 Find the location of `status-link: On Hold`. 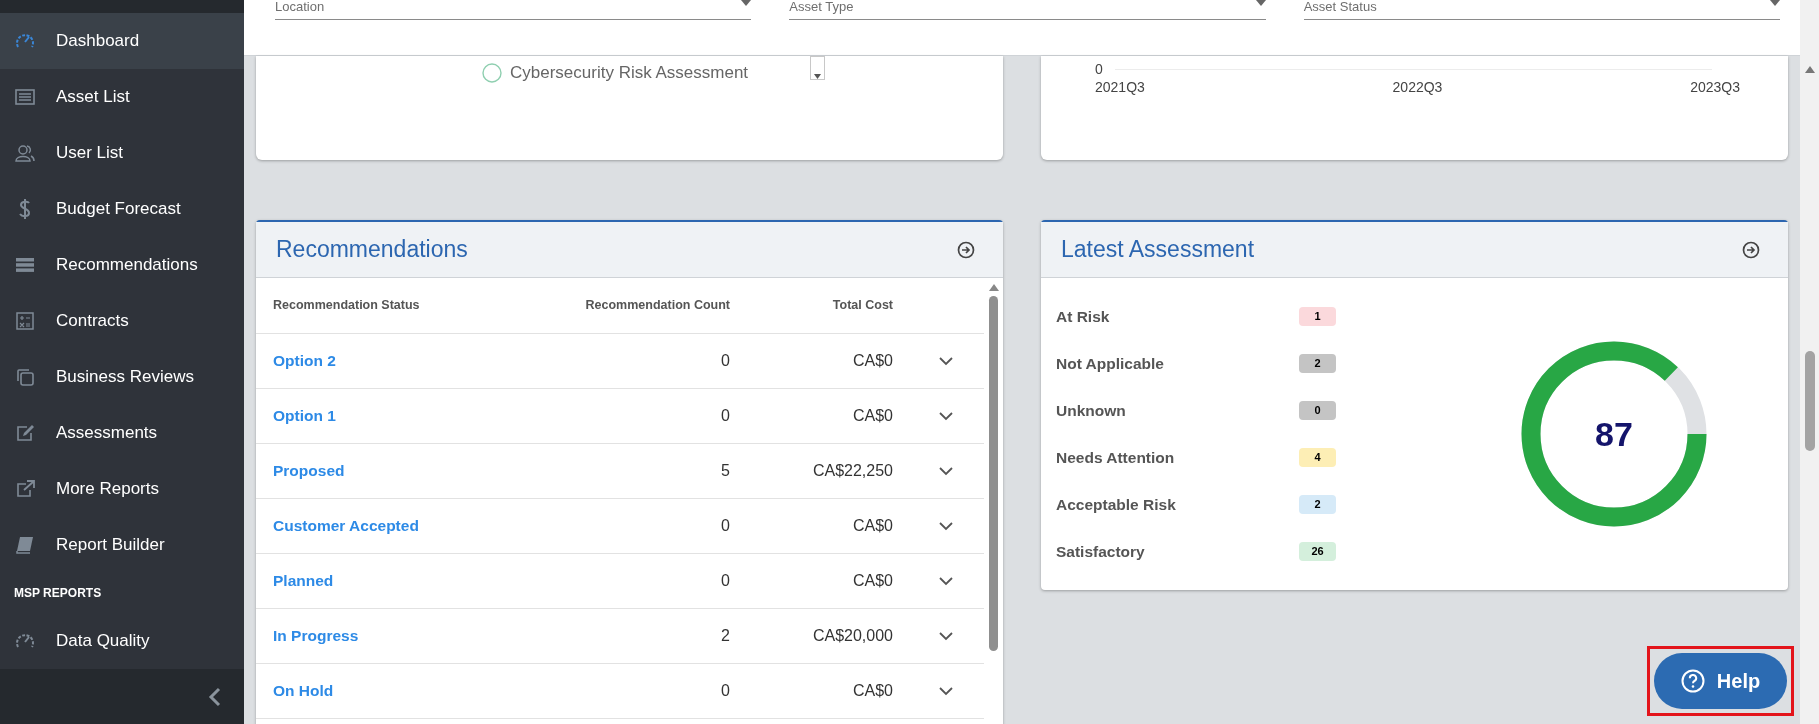

status-link: On Hold is located at coordinates (386, 691).